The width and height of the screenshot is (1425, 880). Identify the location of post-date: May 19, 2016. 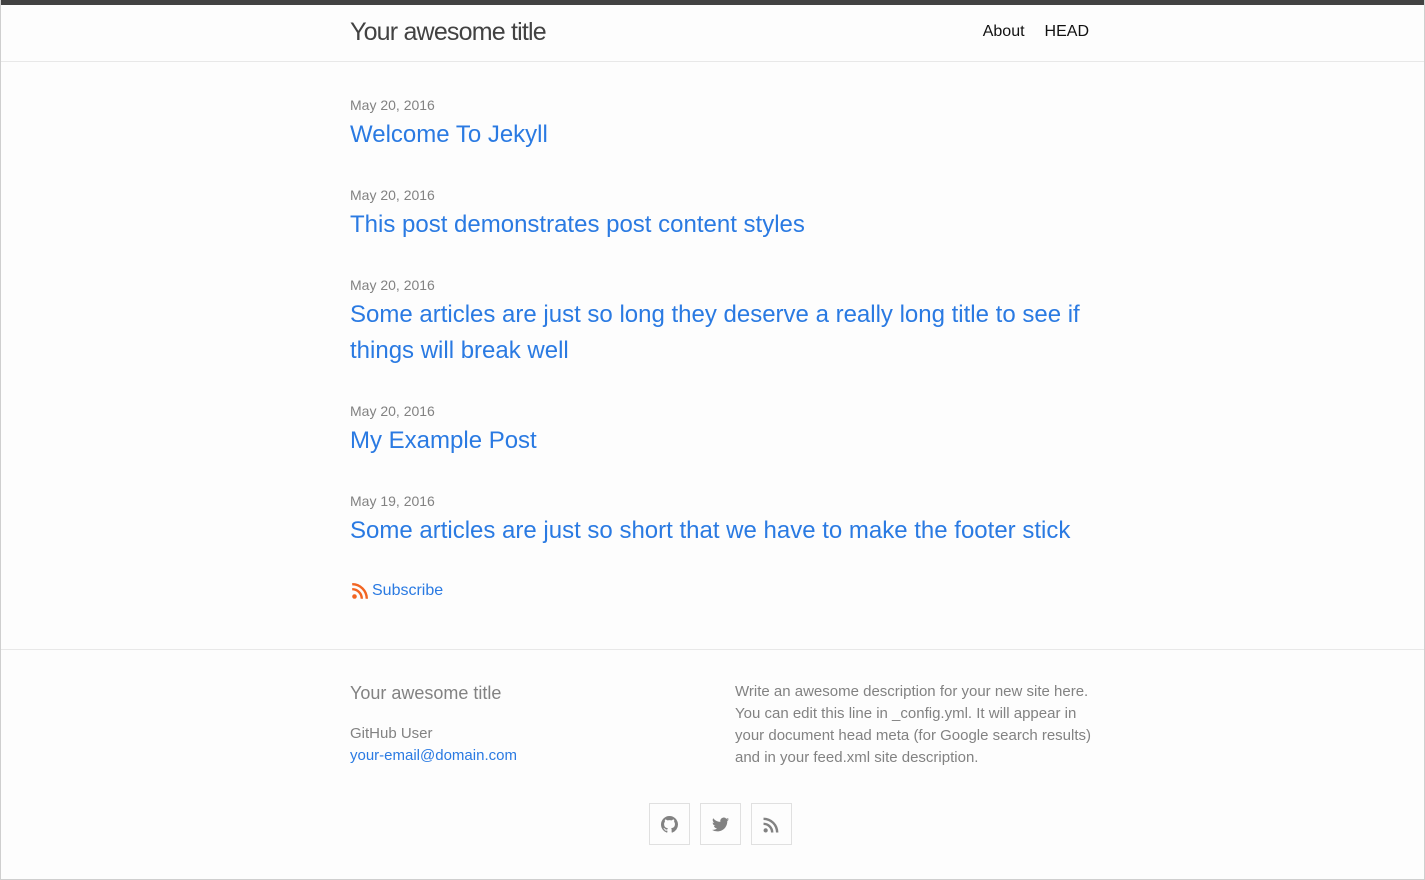
(392, 501).